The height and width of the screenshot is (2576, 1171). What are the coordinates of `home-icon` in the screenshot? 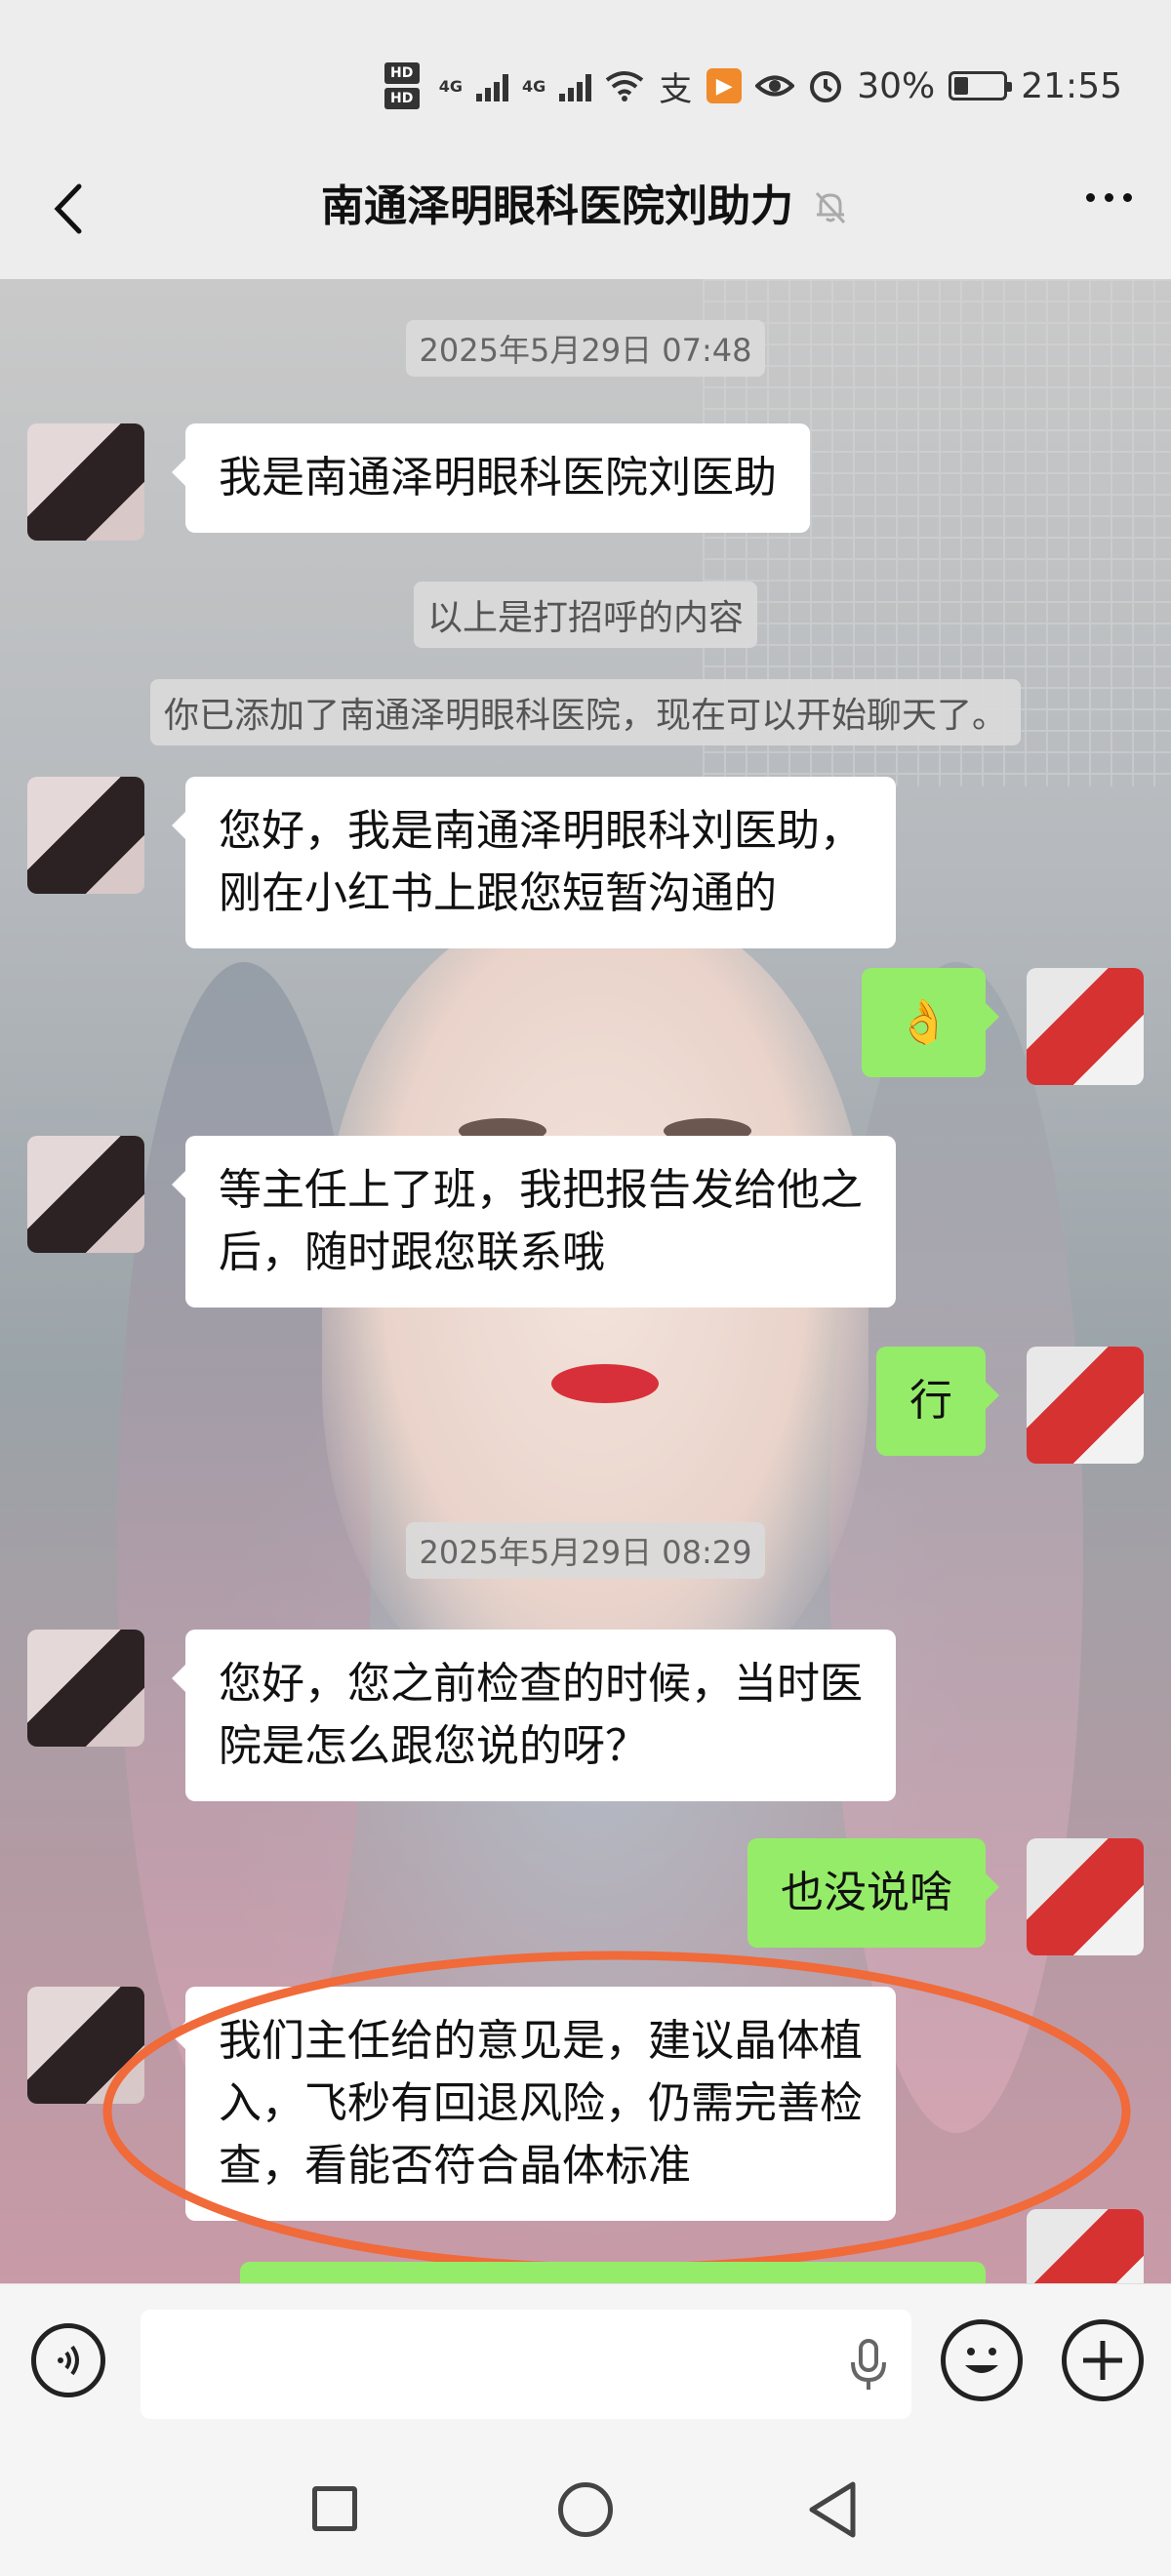 It's located at (585, 2509).